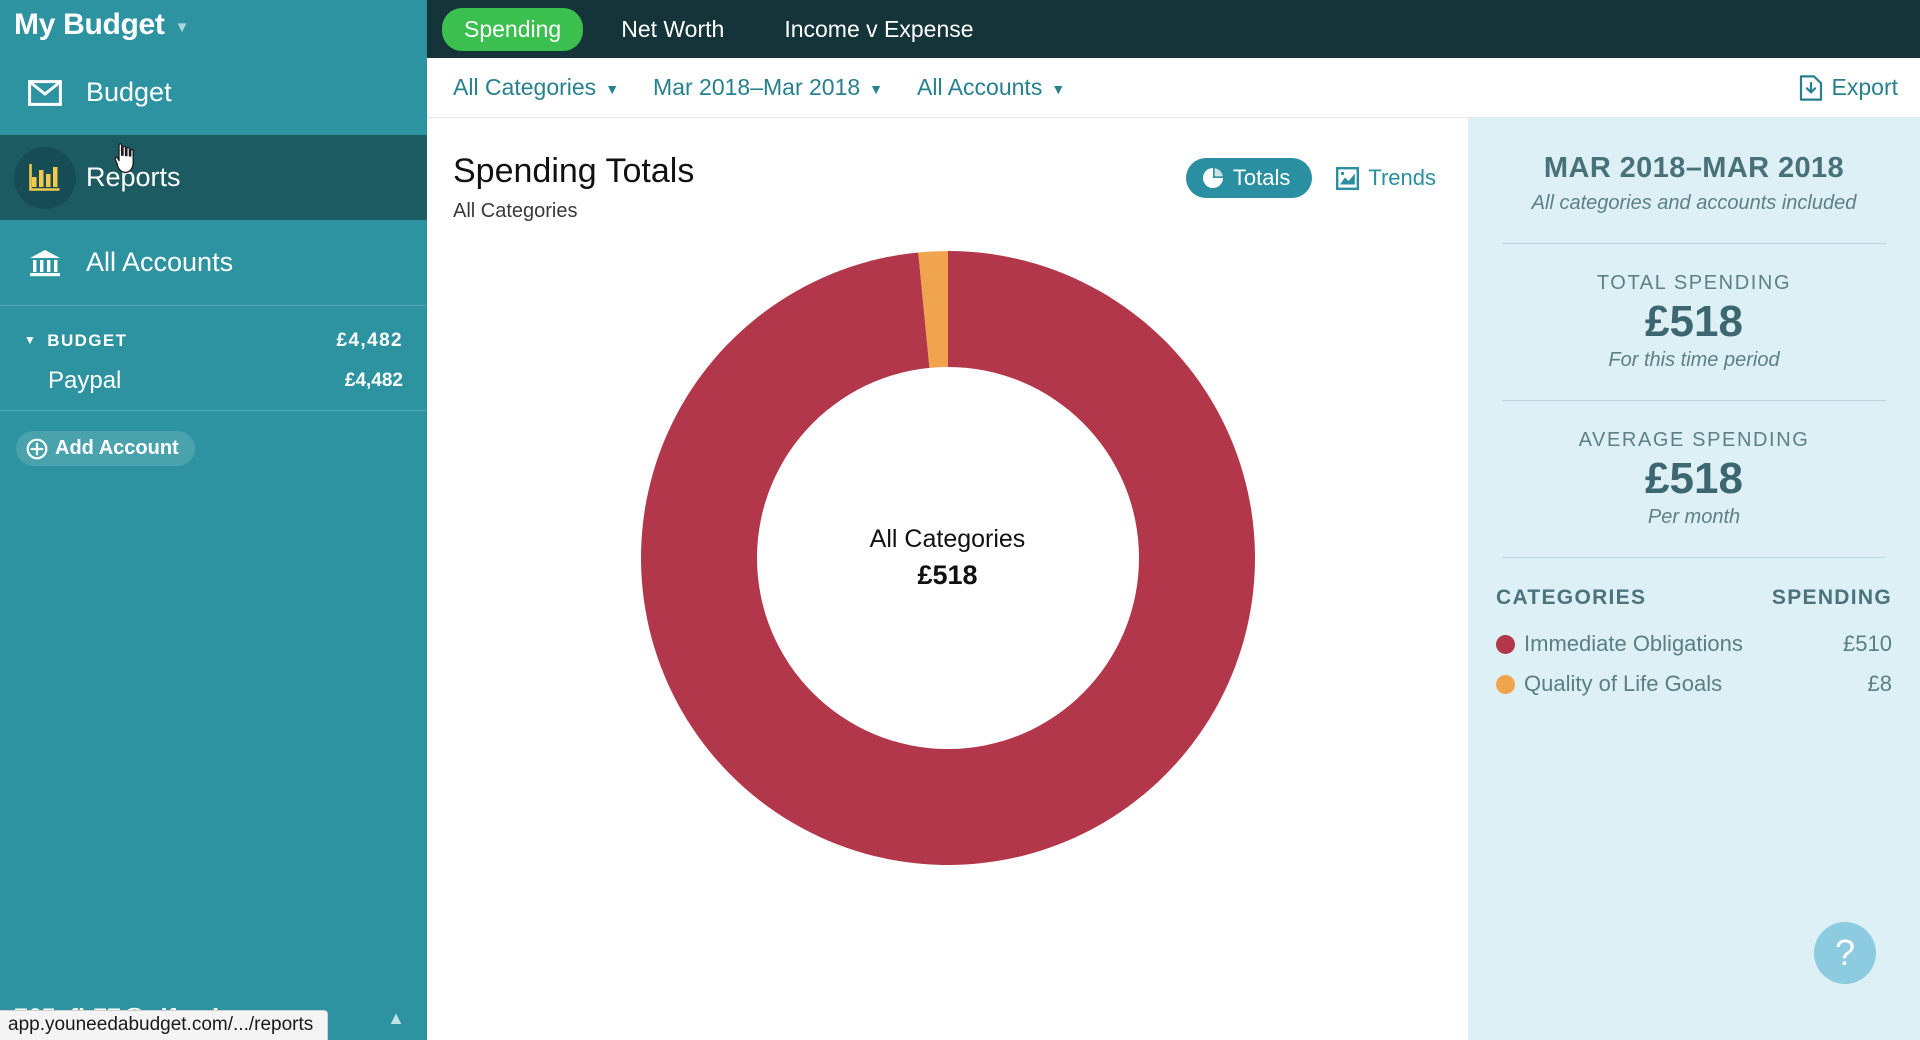 The image size is (1920, 1040). I want to click on view-toggle-group: Totals Trends, so click(1313, 178).